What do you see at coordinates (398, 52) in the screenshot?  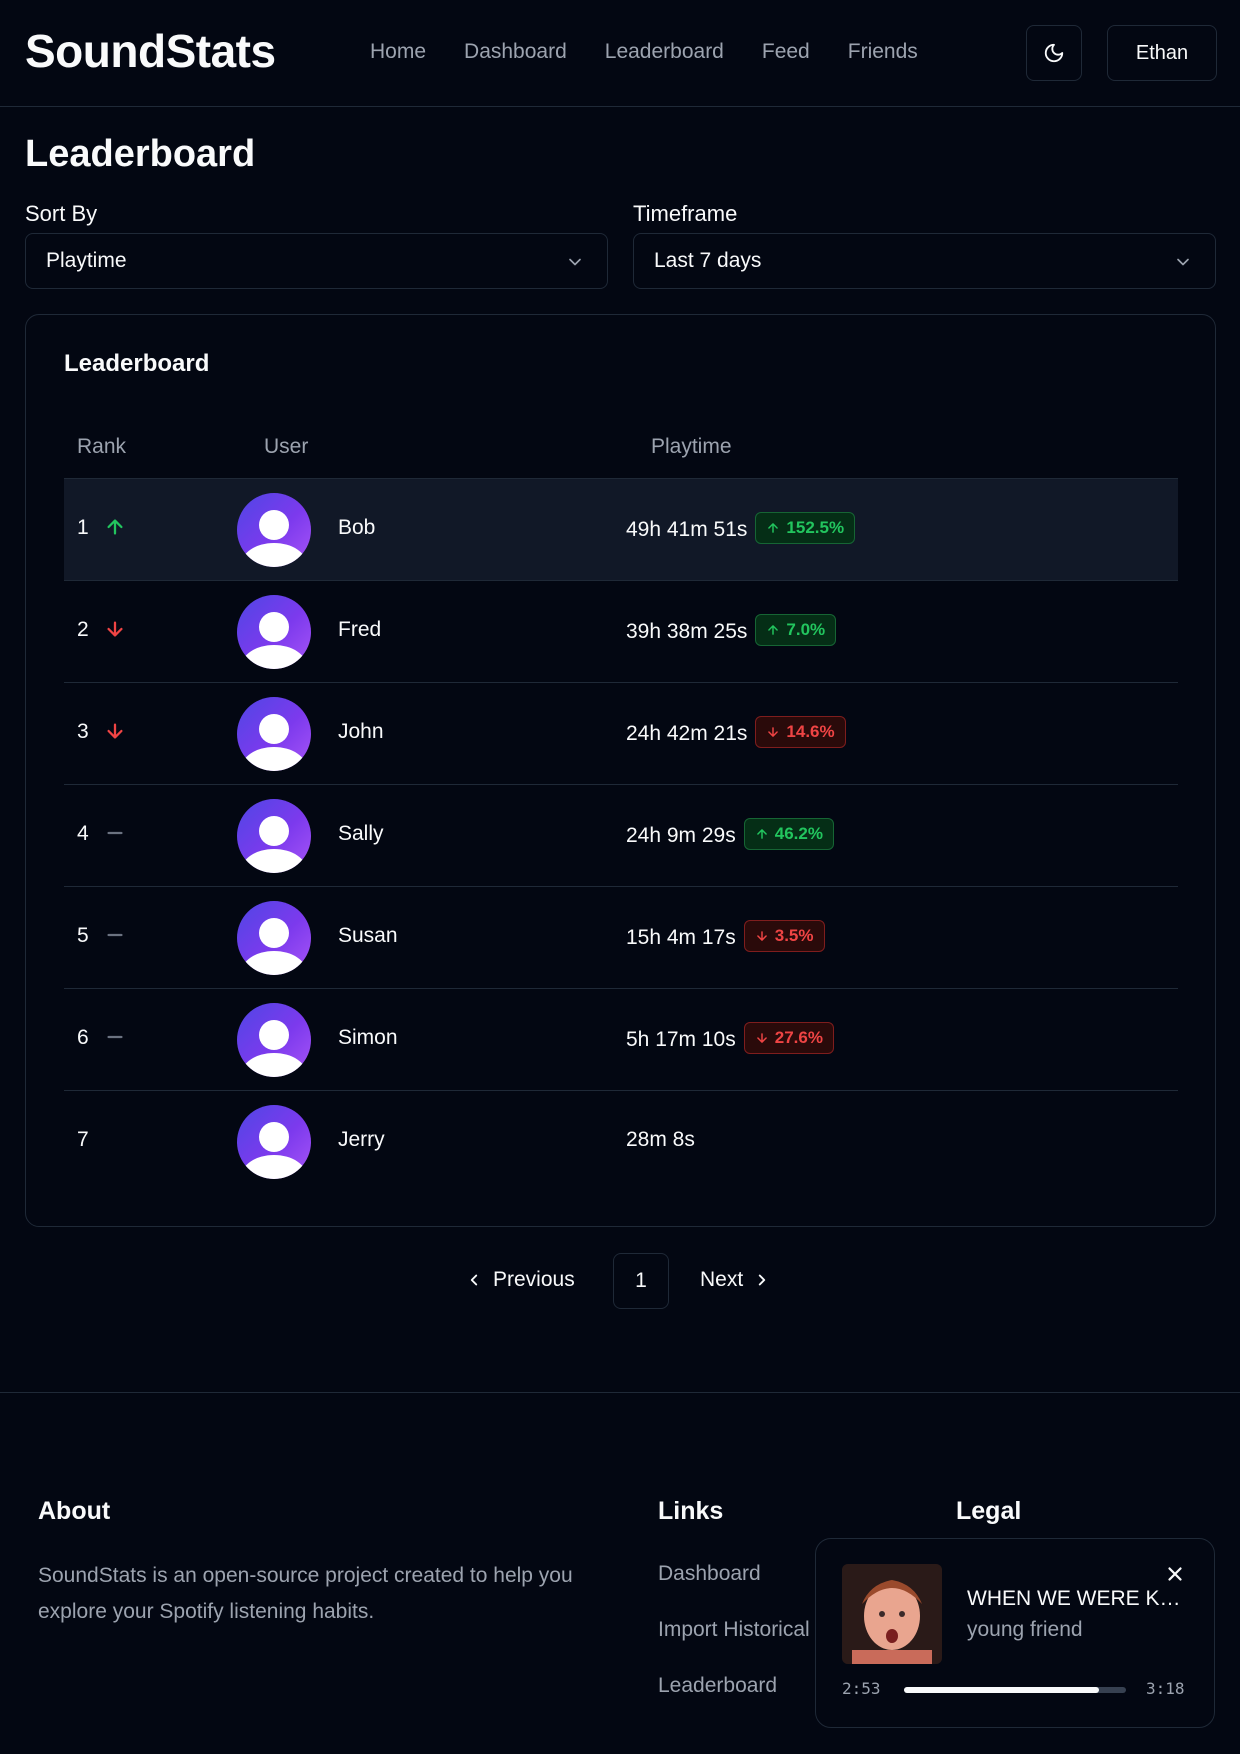 I see `nav-home: Home` at bounding box center [398, 52].